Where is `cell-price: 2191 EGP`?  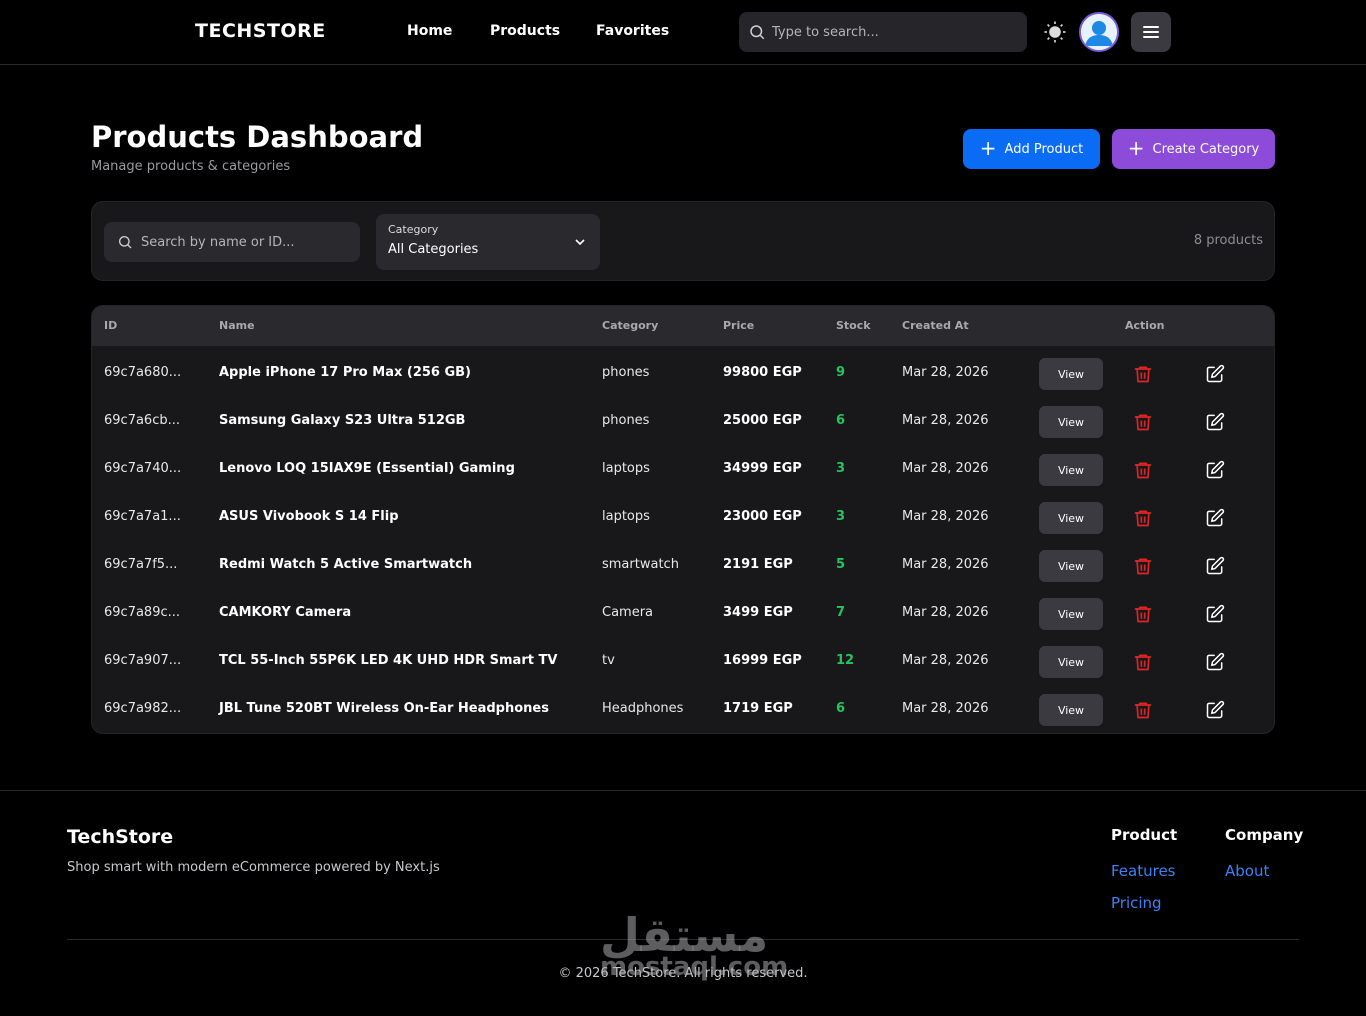 cell-price: 2191 EGP is located at coordinates (758, 564).